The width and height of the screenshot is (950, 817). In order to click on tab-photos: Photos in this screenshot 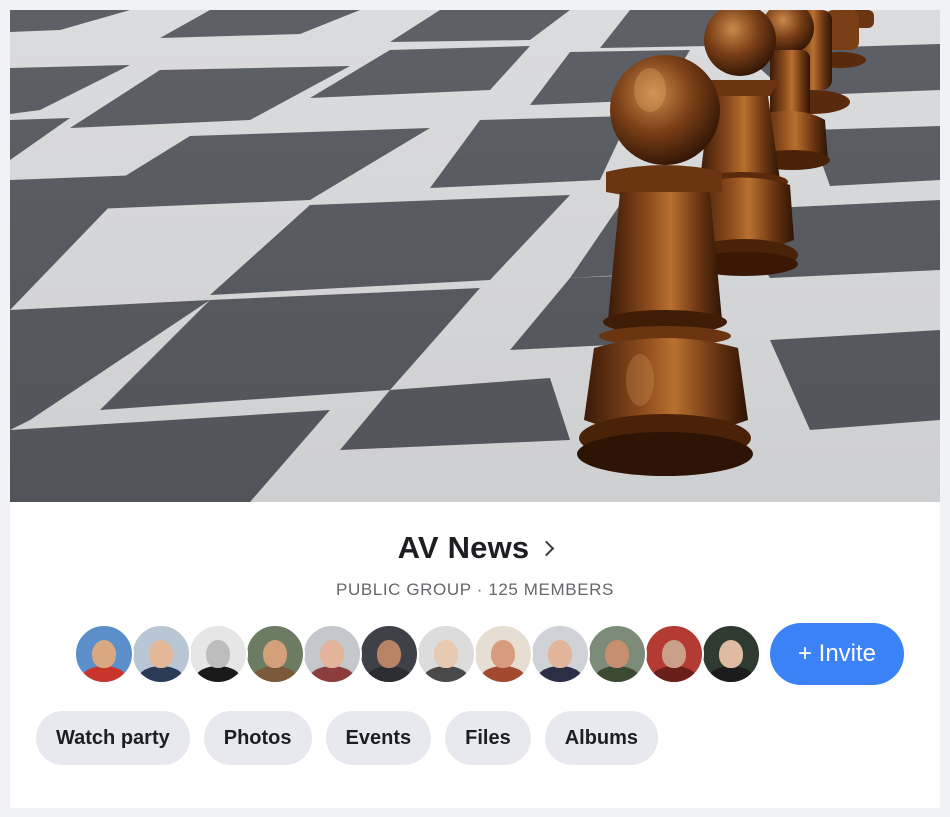, I will do `click(257, 738)`.